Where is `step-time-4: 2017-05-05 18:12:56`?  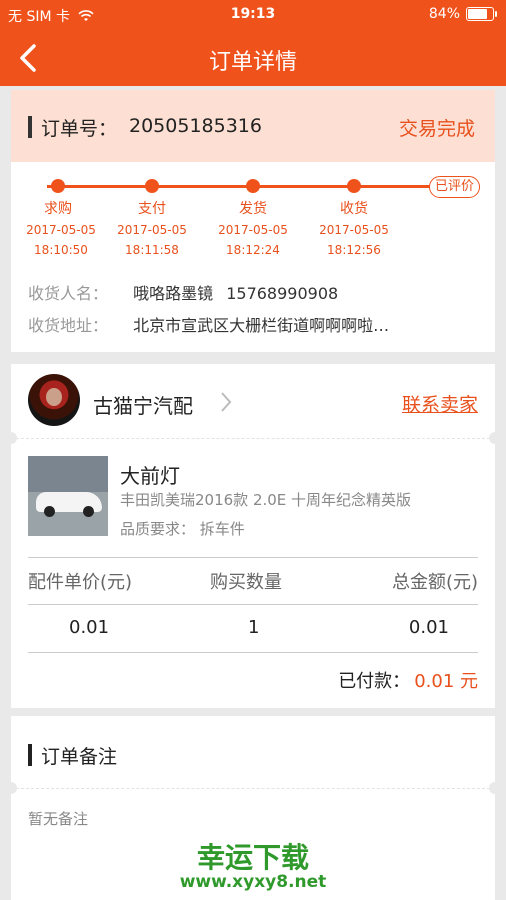
step-time-4: 2017-05-05 18:12:56 is located at coordinates (354, 240).